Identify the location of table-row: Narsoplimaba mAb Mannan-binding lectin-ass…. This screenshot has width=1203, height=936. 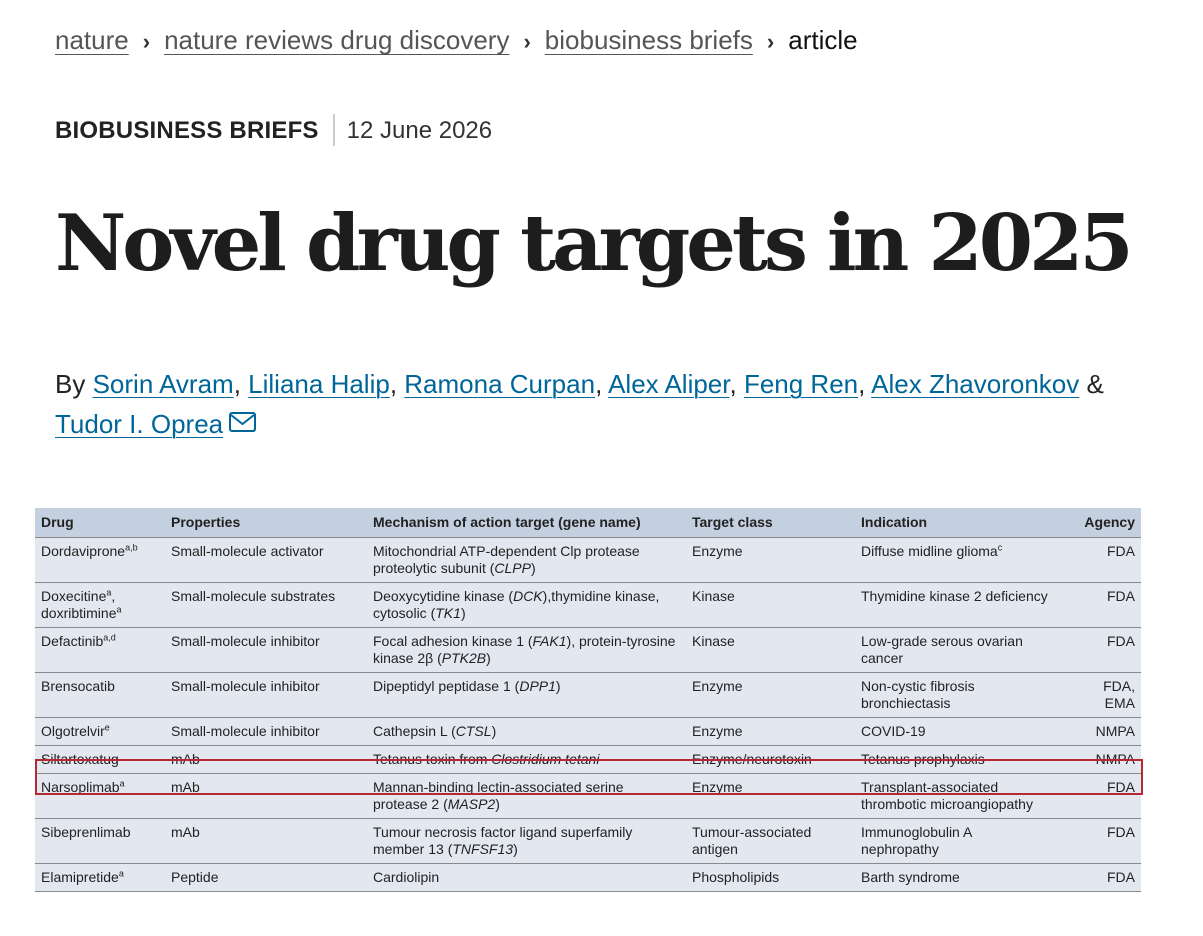
(588, 796).